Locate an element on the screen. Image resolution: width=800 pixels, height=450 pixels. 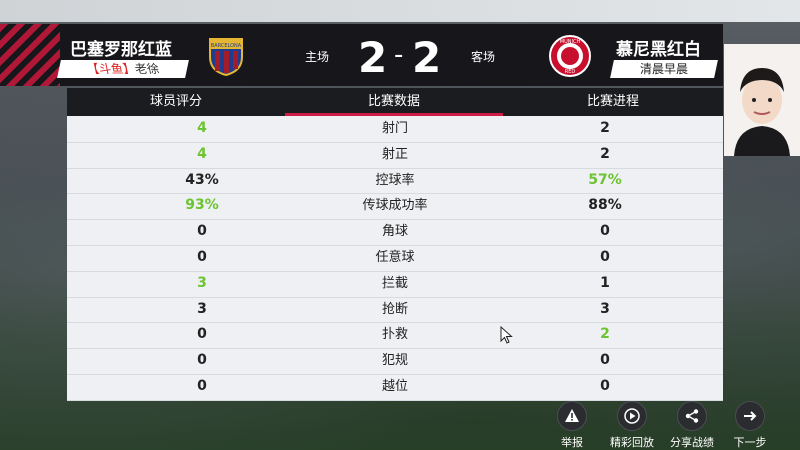
replay-label: 精彩回放 is located at coordinates (632, 442).